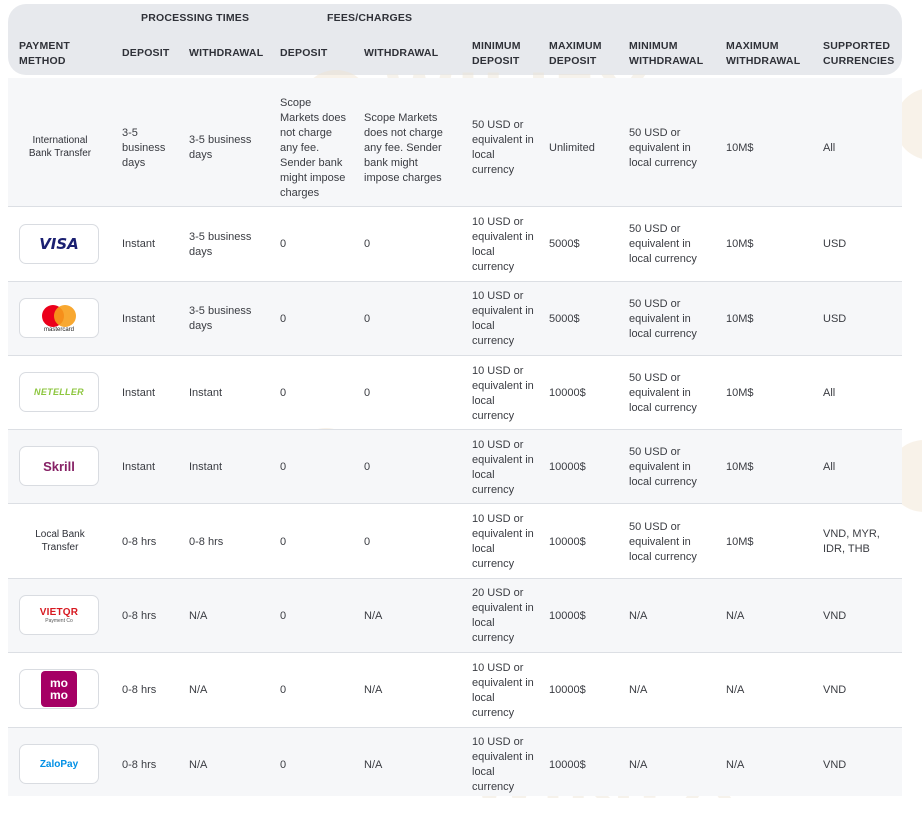  I want to click on zalopay-logo: ZaloPay, so click(59, 764).